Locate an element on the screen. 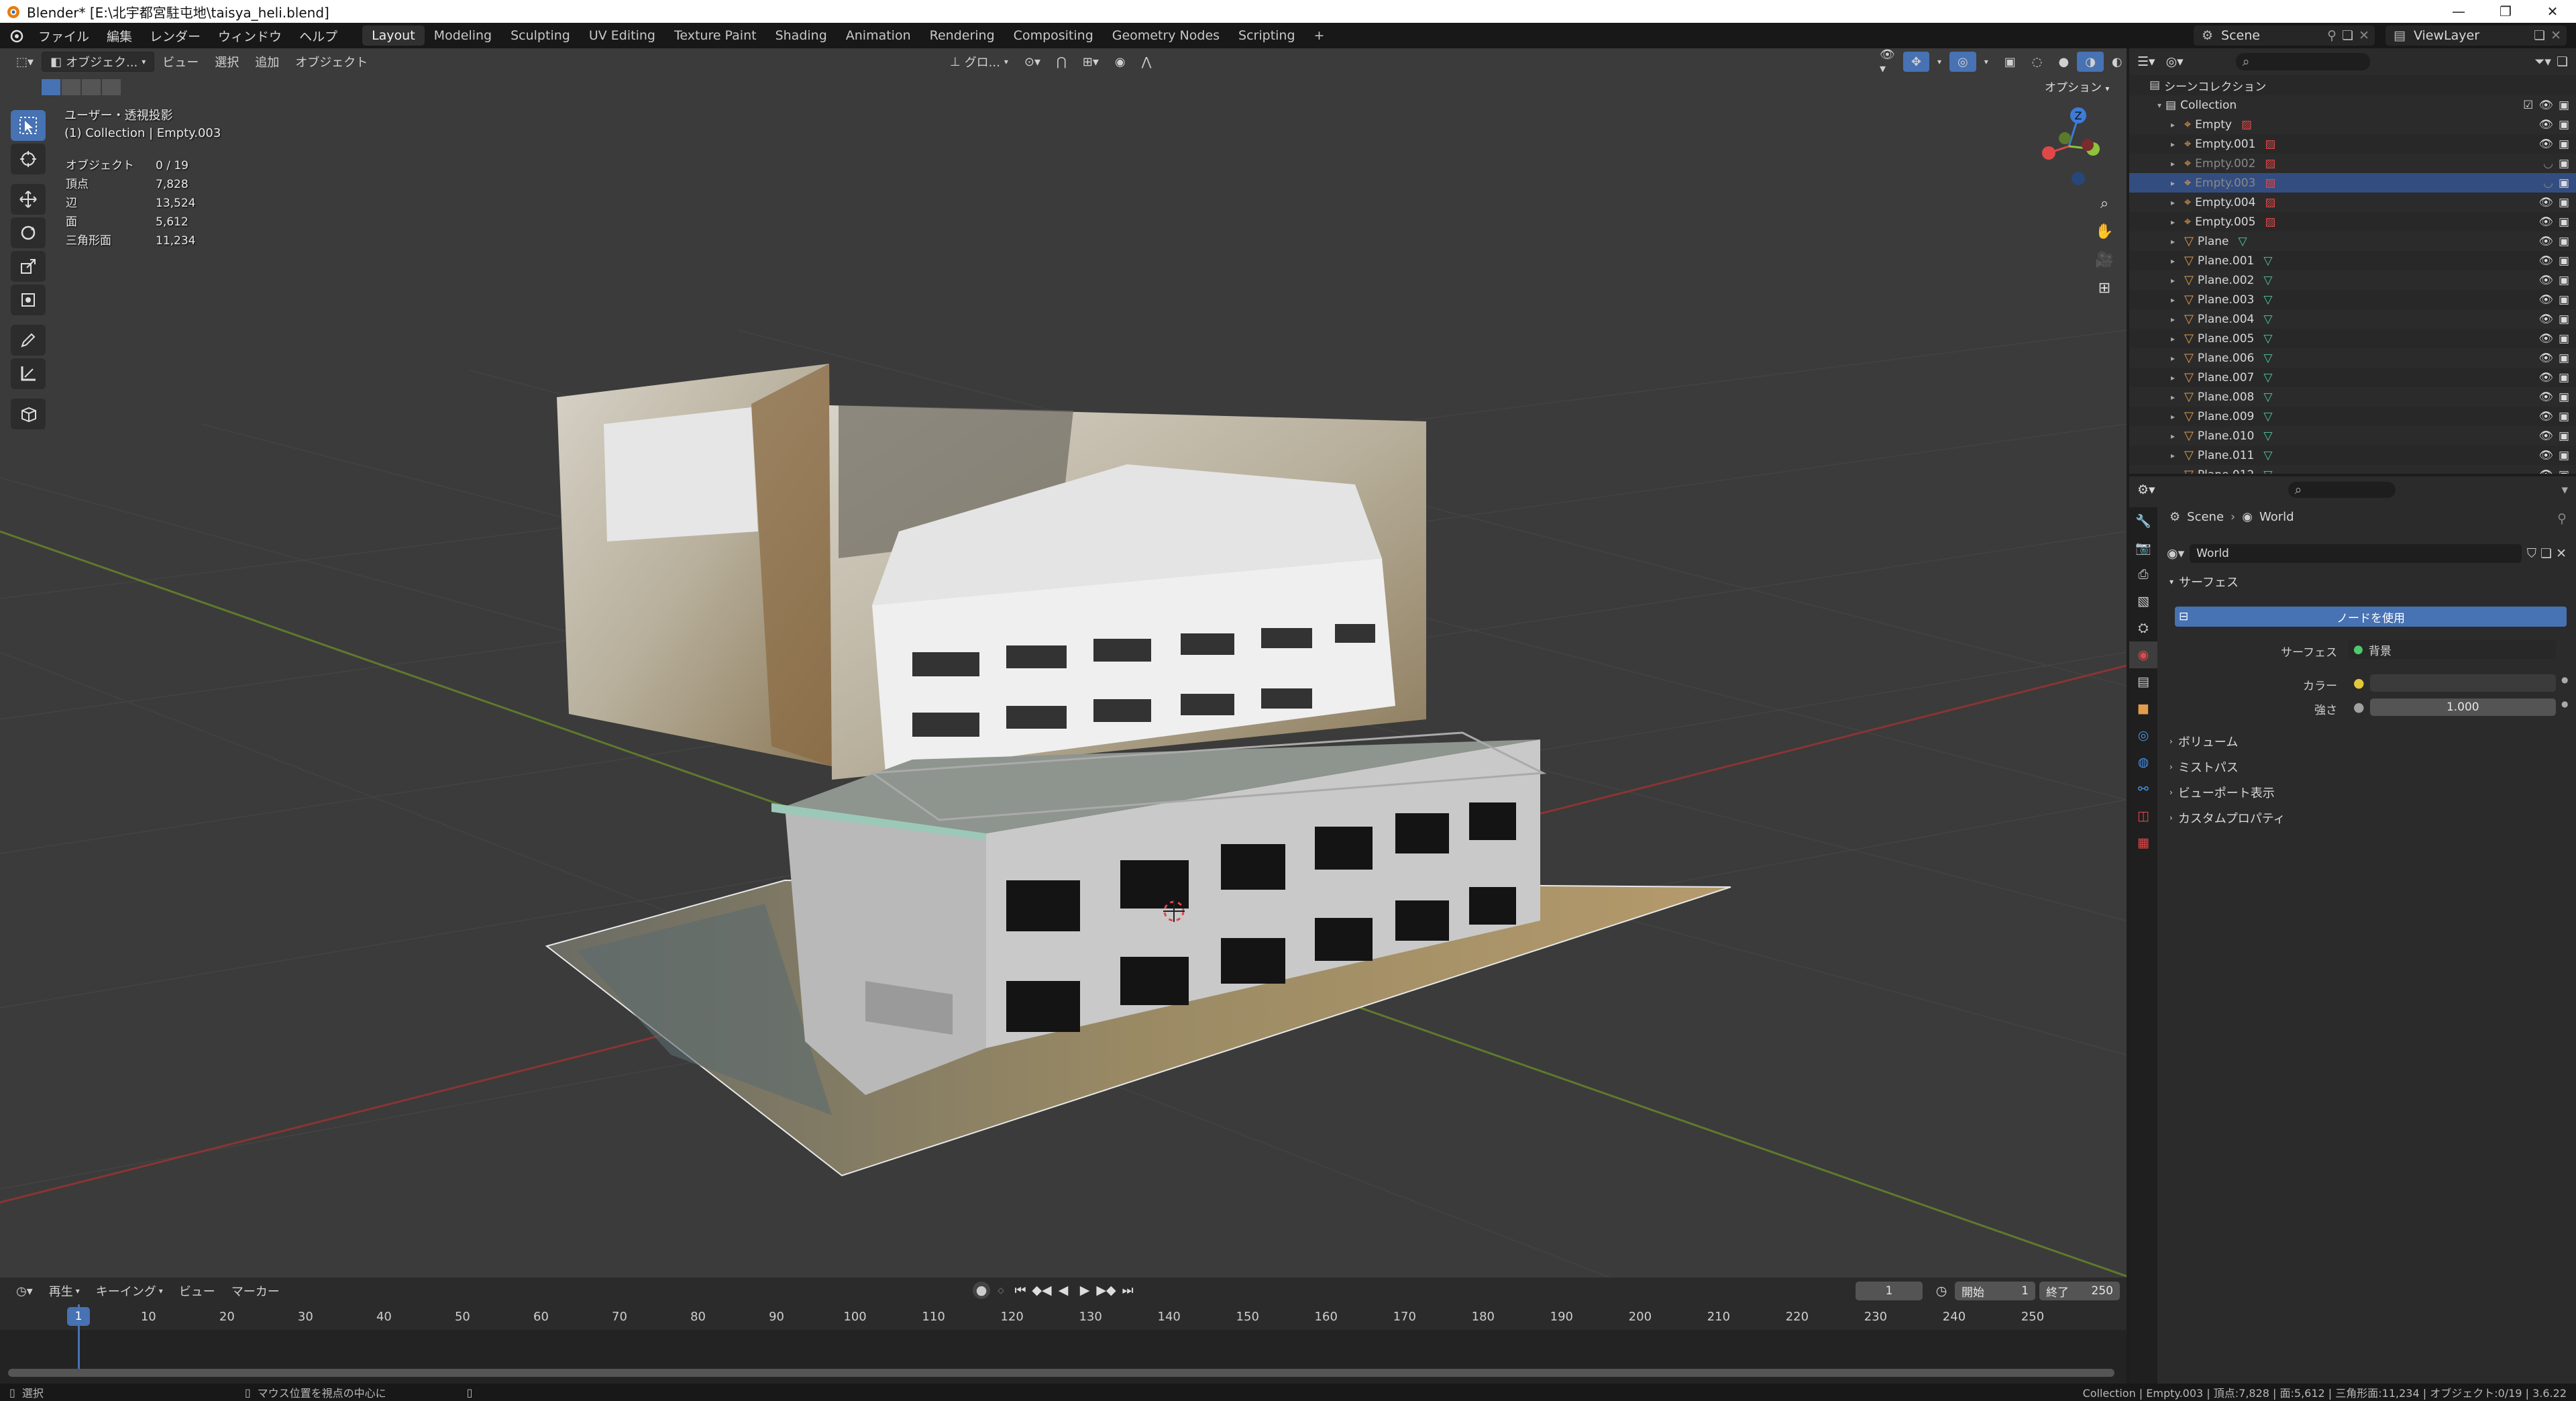  xray-toggle: ▣ is located at coordinates (2010, 62).